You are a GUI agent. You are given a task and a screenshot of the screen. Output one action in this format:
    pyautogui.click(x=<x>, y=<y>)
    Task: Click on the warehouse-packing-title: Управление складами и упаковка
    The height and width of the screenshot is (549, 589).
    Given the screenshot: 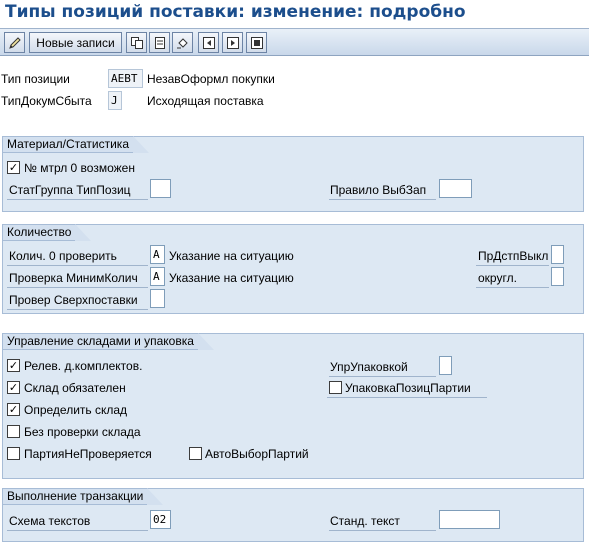 What is the action you would take?
    pyautogui.click(x=108, y=341)
    